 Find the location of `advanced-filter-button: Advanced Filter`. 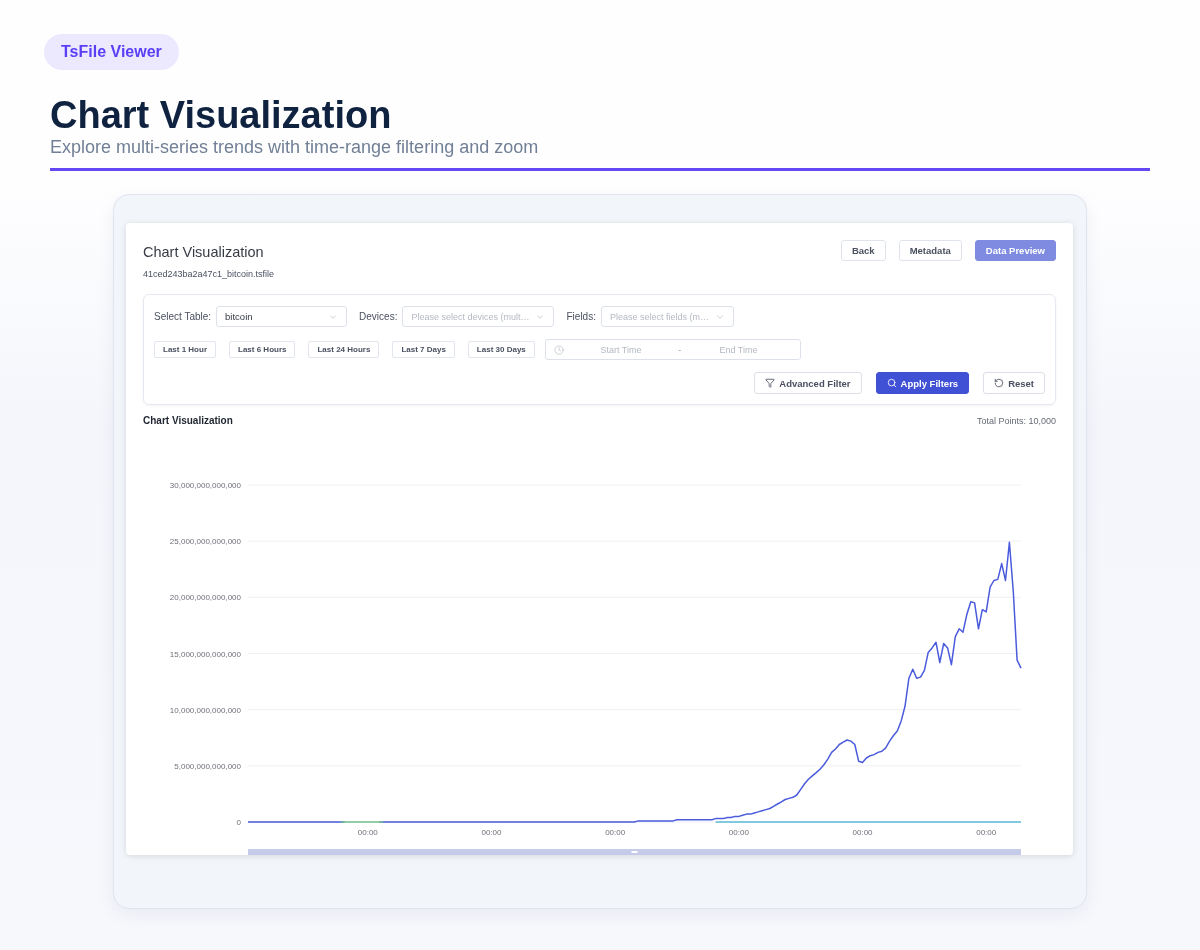

advanced-filter-button: Advanced Filter is located at coordinates (808, 383).